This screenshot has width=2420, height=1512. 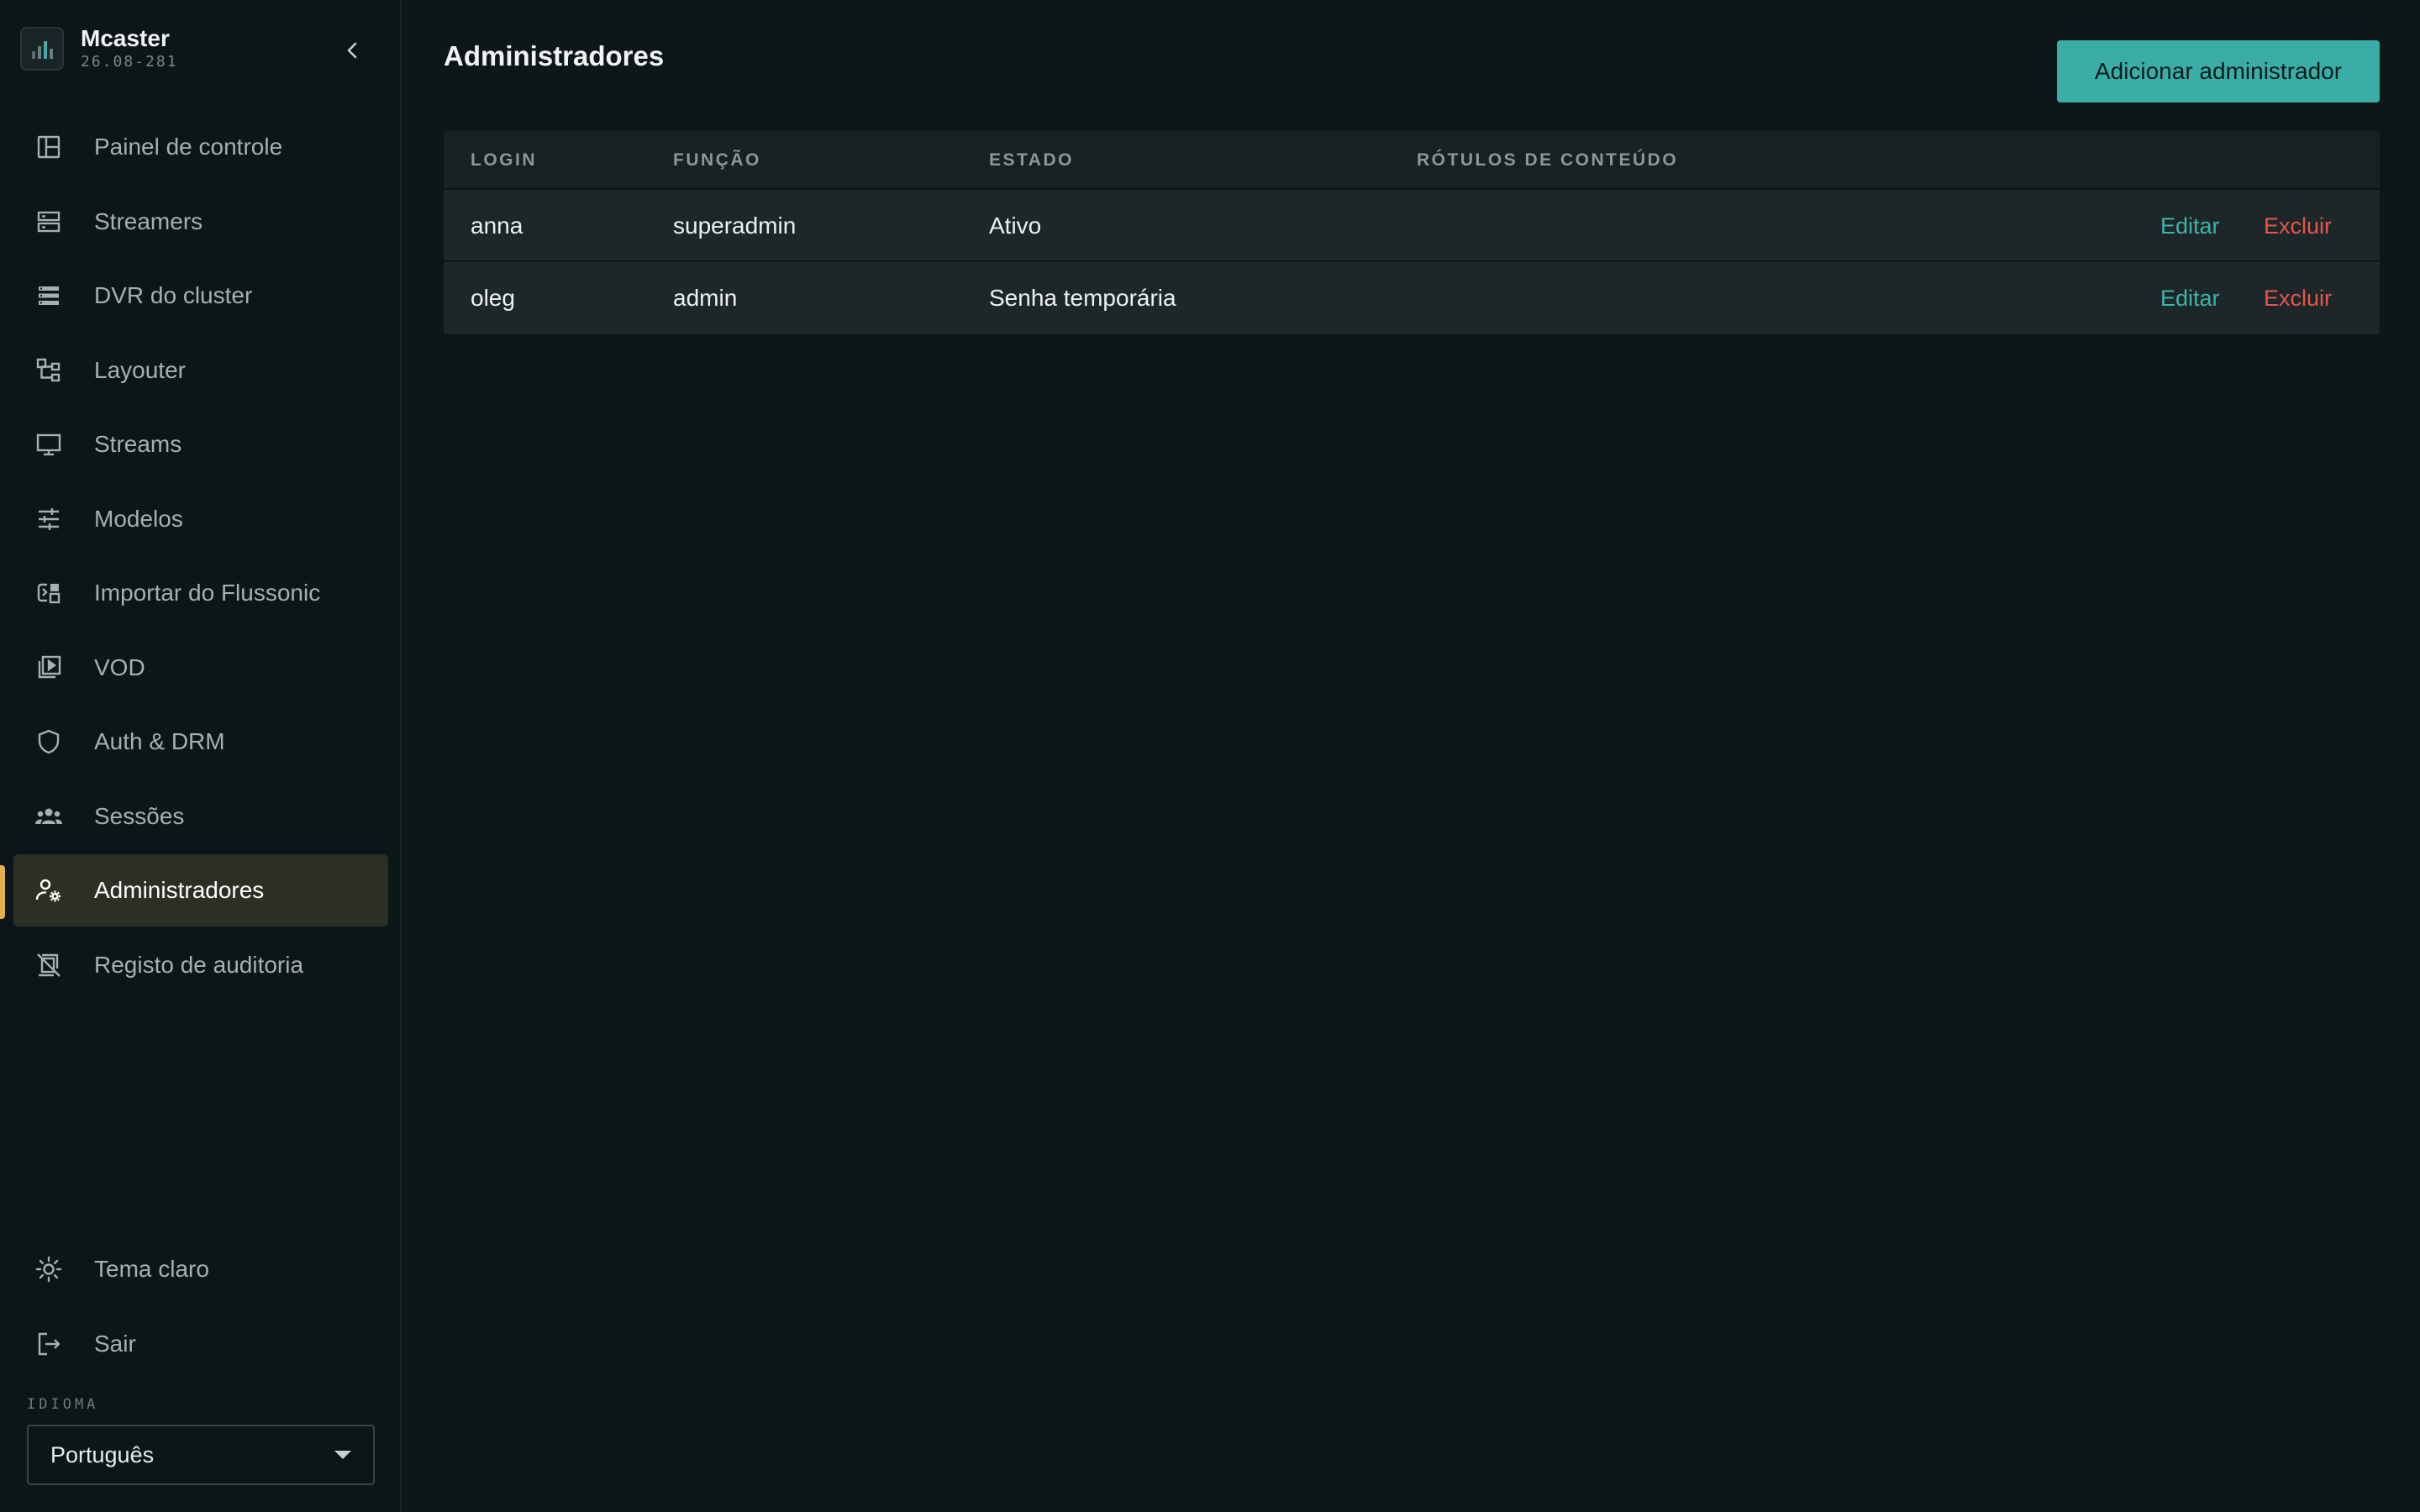 What do you see at coordinates (504, 160) in the screenshot?
I see `column-header-login: LOGIN` at bounding box center [504, 160].